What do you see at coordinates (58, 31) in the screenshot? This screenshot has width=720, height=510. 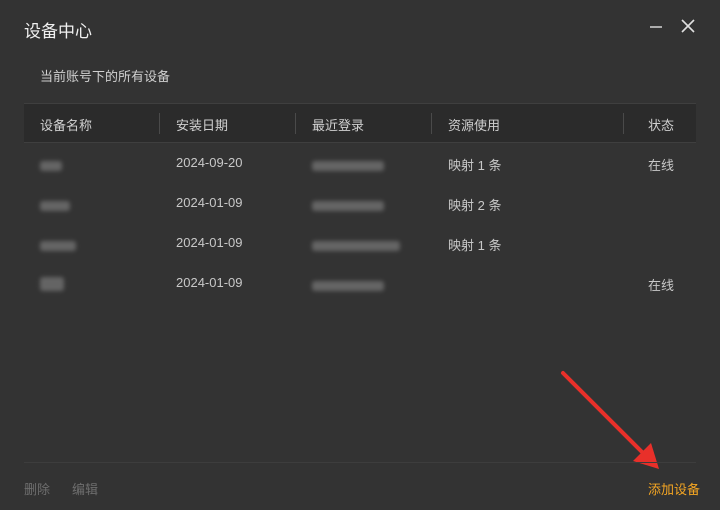 I see `window-title: 设备中心` at bounding box center [58, 31].